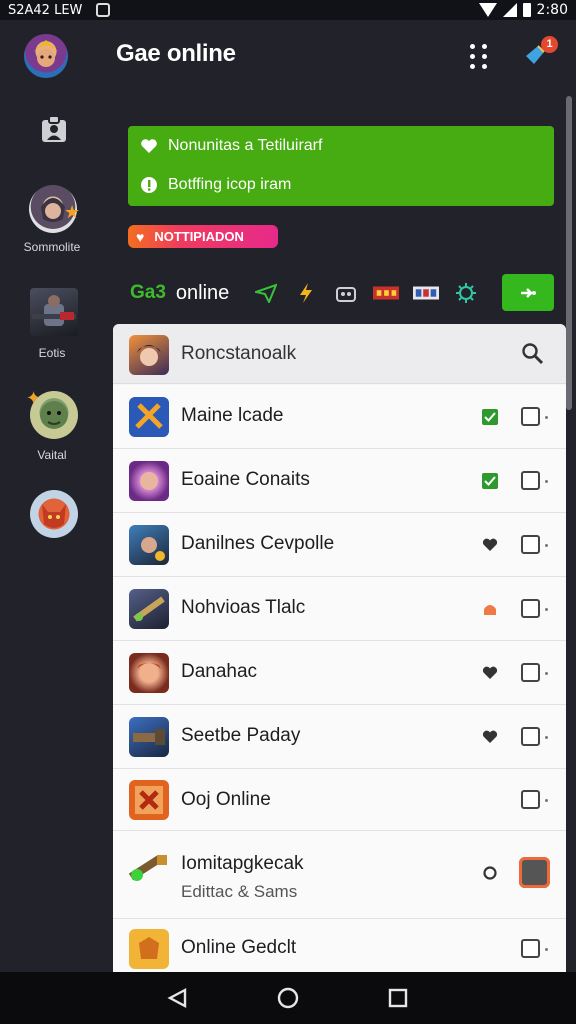 This screenshot has width=576, height=1024. What do you see at coordinates (238, 354) in the screenshot?
I see `search-input: Roncstanoalk` at bounding box center [238, 354].